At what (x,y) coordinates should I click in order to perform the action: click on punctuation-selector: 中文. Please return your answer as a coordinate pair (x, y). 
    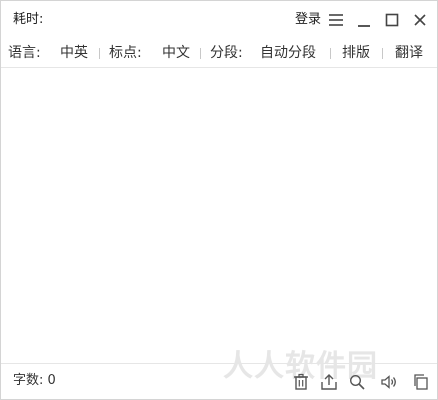
    Looking at the image, I should click on (176, 53).